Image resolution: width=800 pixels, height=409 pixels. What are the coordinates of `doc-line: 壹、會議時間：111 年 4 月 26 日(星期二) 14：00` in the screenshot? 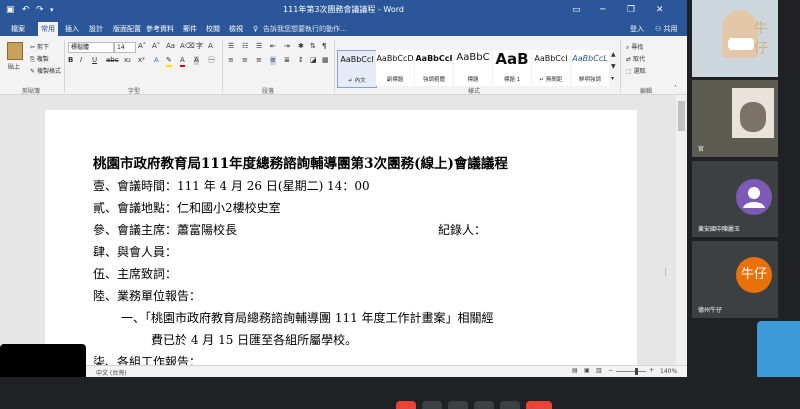 It's located at (231, 185).